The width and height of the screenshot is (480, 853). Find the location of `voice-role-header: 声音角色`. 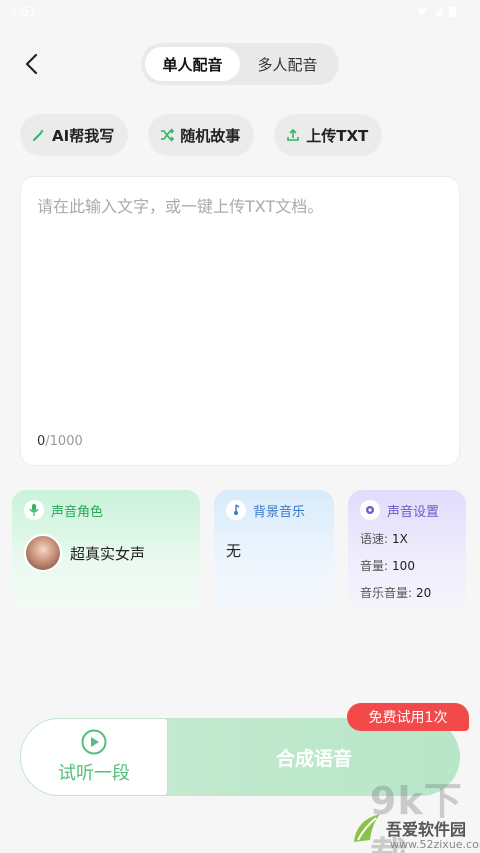

voice-role-header: 声音角色 is located at coordinates (106, 510).